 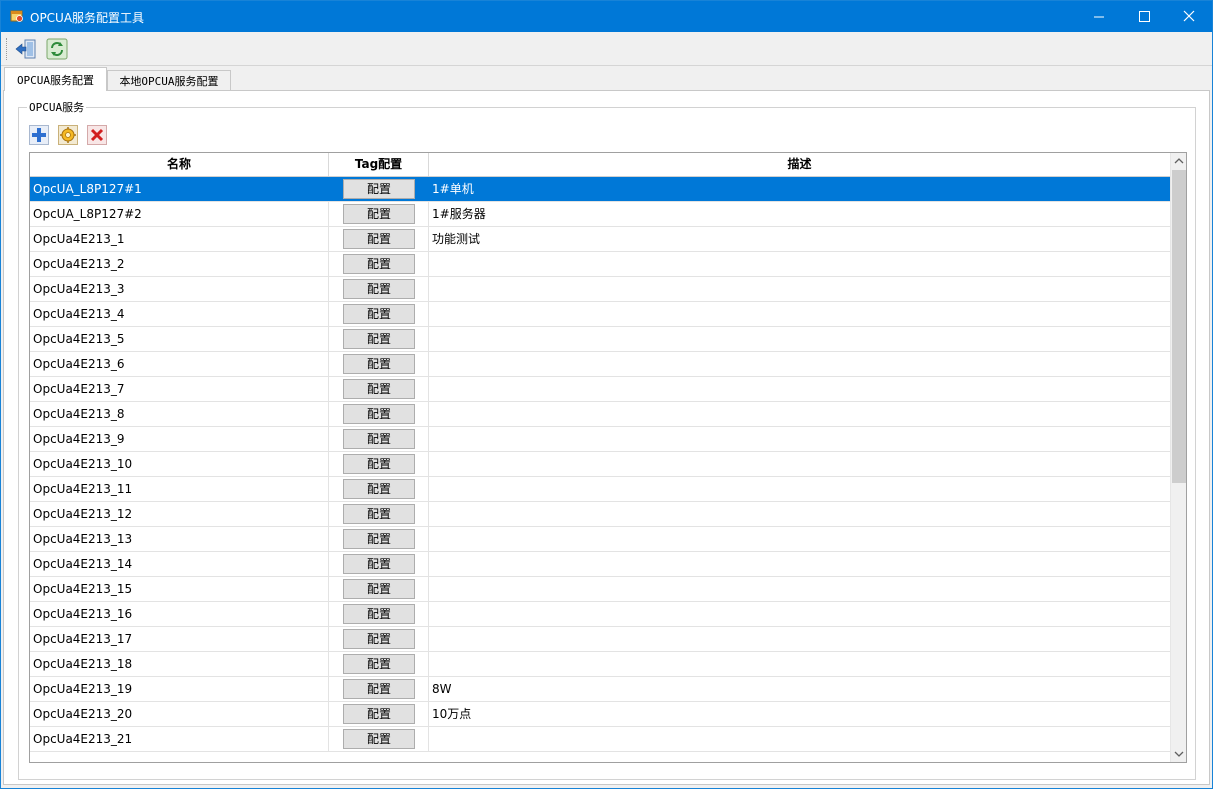 What do you see at coordinates (600, 464) in the screenshot?
I see `table-row: OpcUa4E213_10 配置` at bounding box center [600, 464].